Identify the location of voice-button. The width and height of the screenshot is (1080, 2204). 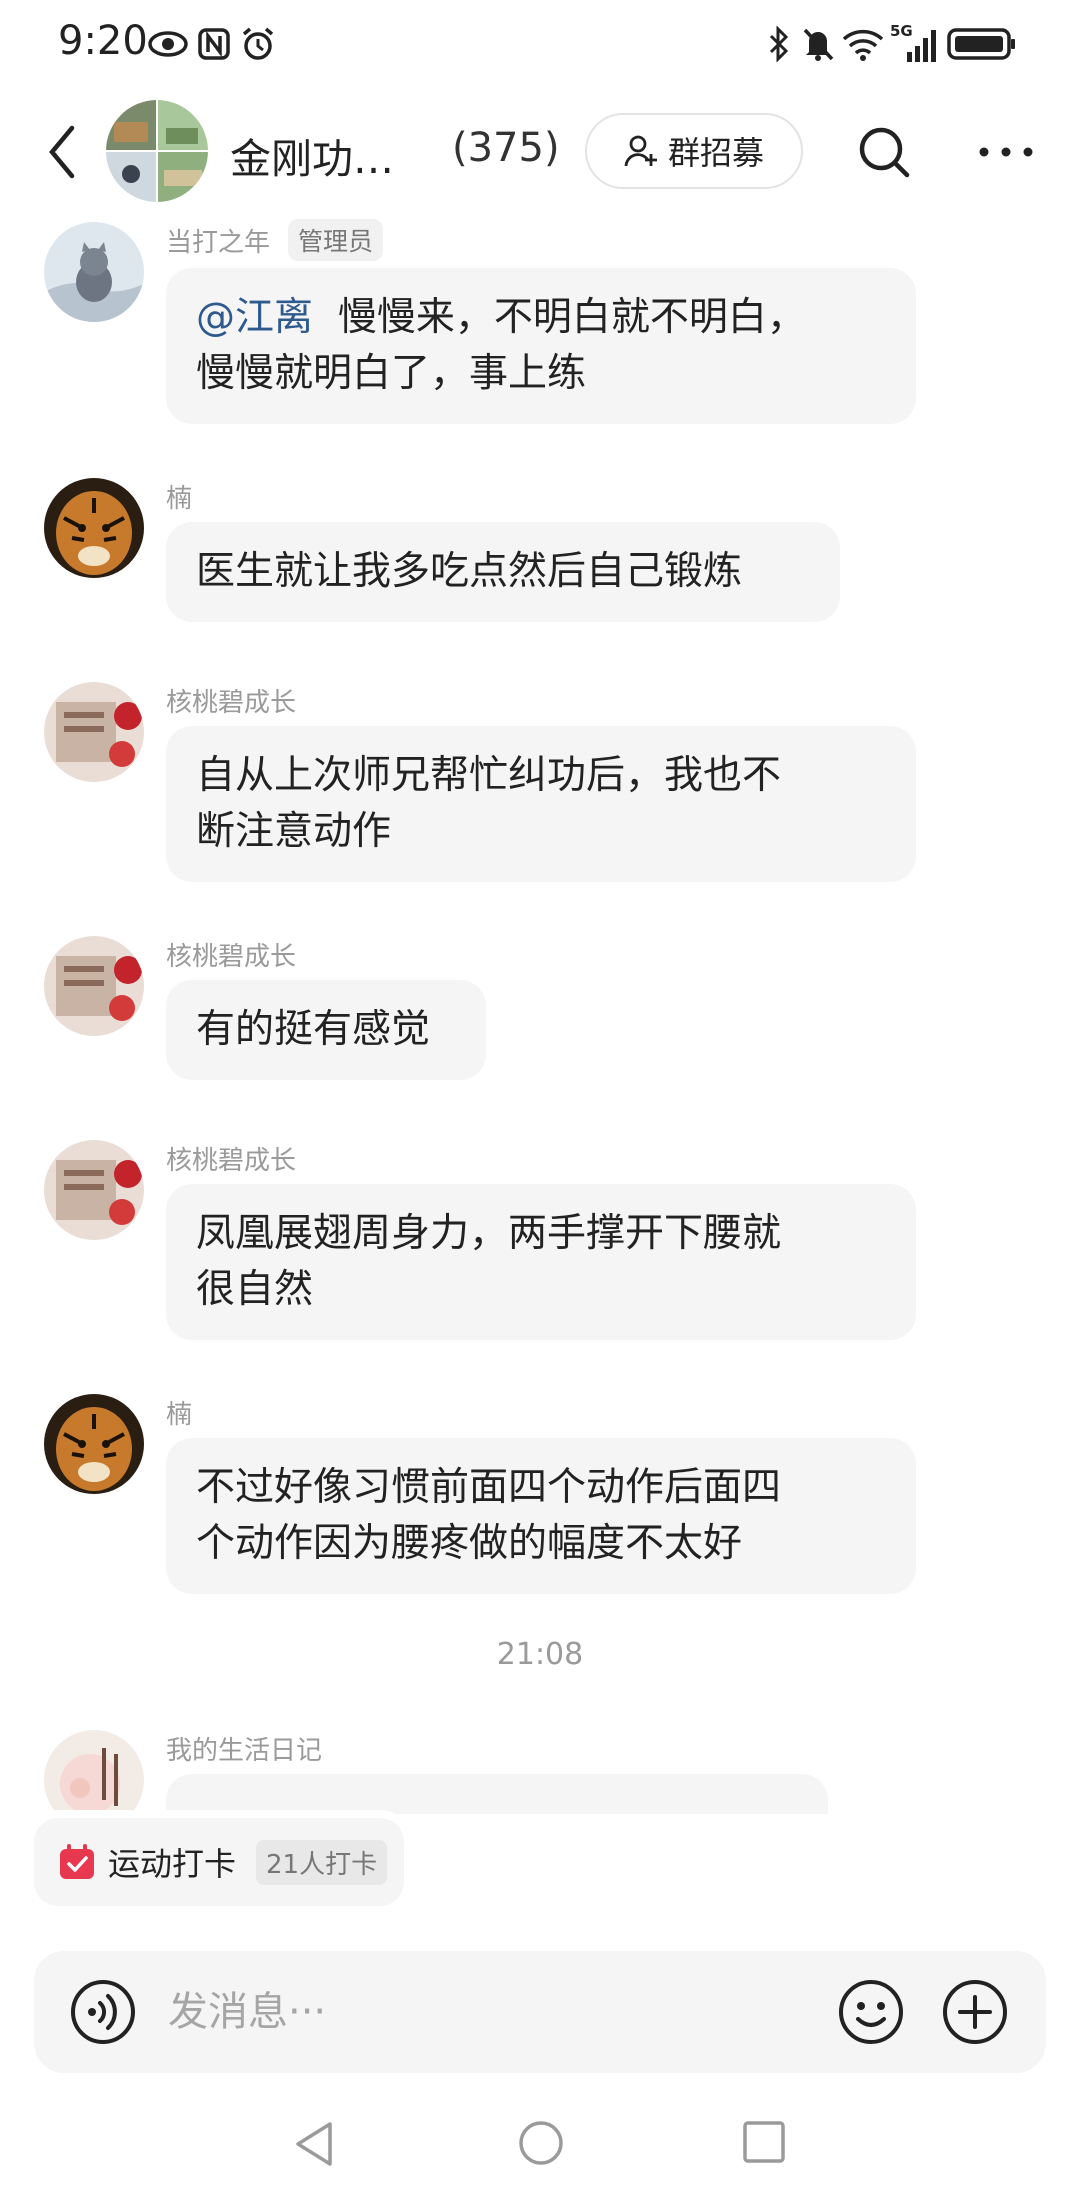
(103, 2012).